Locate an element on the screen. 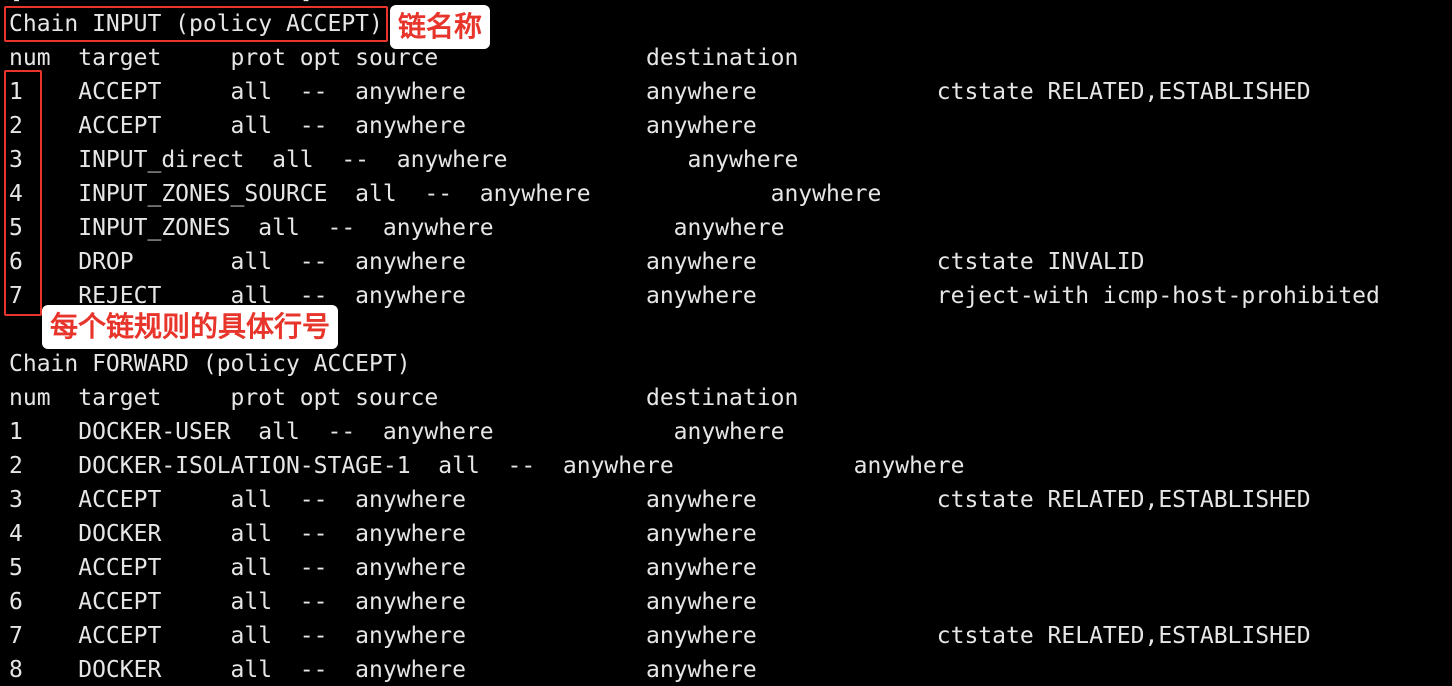 The width and height of the screenshot is (1452, 686). chain-name-callout: 链名称 is located at coordinates (440, 27).